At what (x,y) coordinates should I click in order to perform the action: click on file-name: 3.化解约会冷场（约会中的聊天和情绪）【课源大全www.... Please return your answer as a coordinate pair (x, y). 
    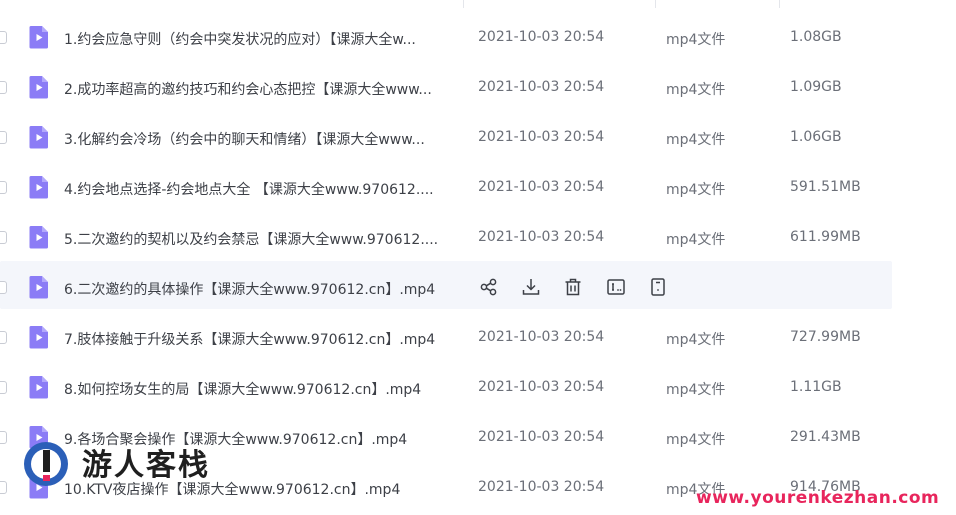
    Looking at the image, I should click on (262, 139).